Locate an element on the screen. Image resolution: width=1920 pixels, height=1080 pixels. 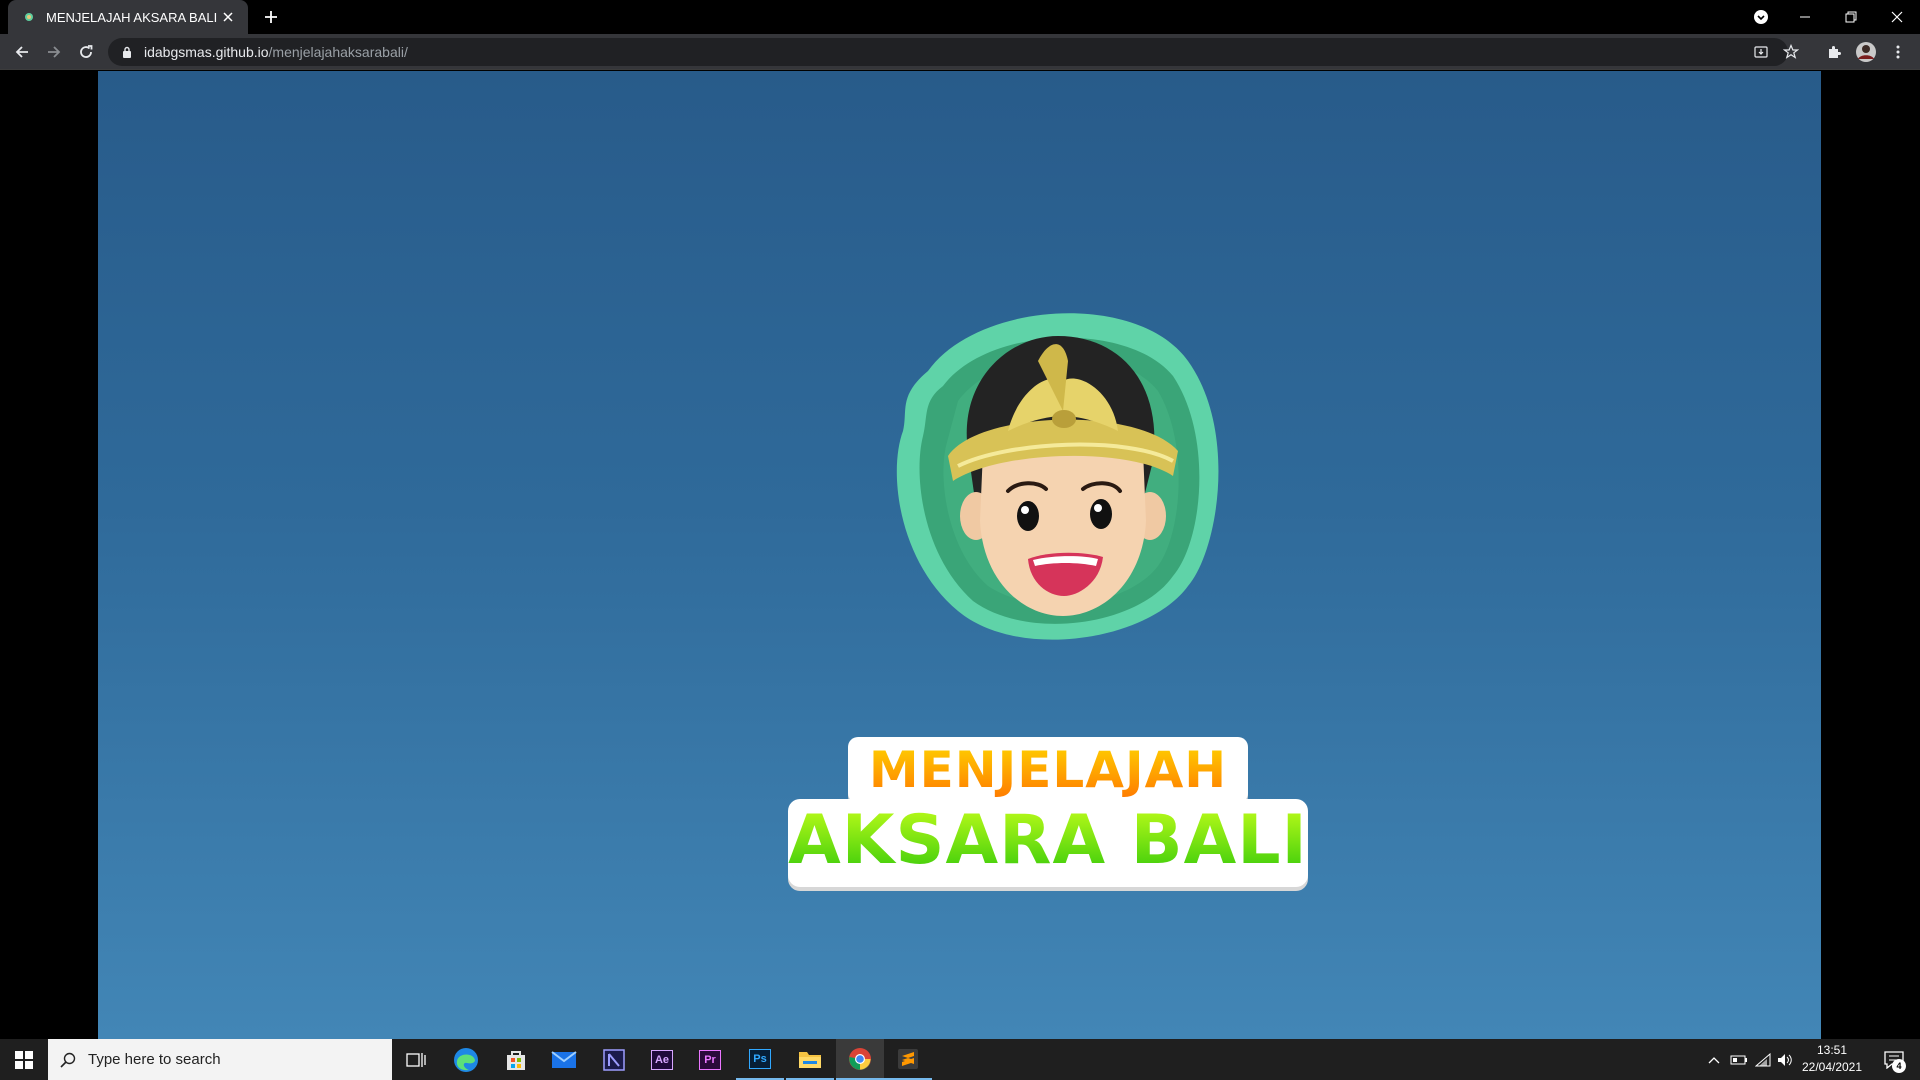
install-app-button is located at coordinates (1761, 52).